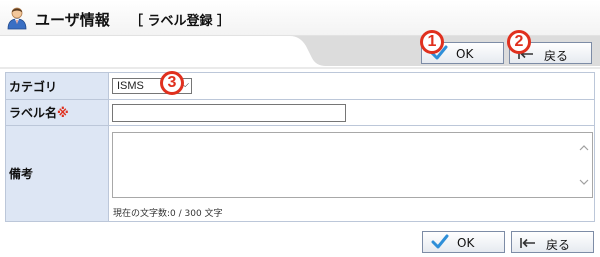 The image size is (600, 257). What do you see at coordinates (440, 241) in the screenshot?
I see `check-icon` at bounding box center [440, 241].